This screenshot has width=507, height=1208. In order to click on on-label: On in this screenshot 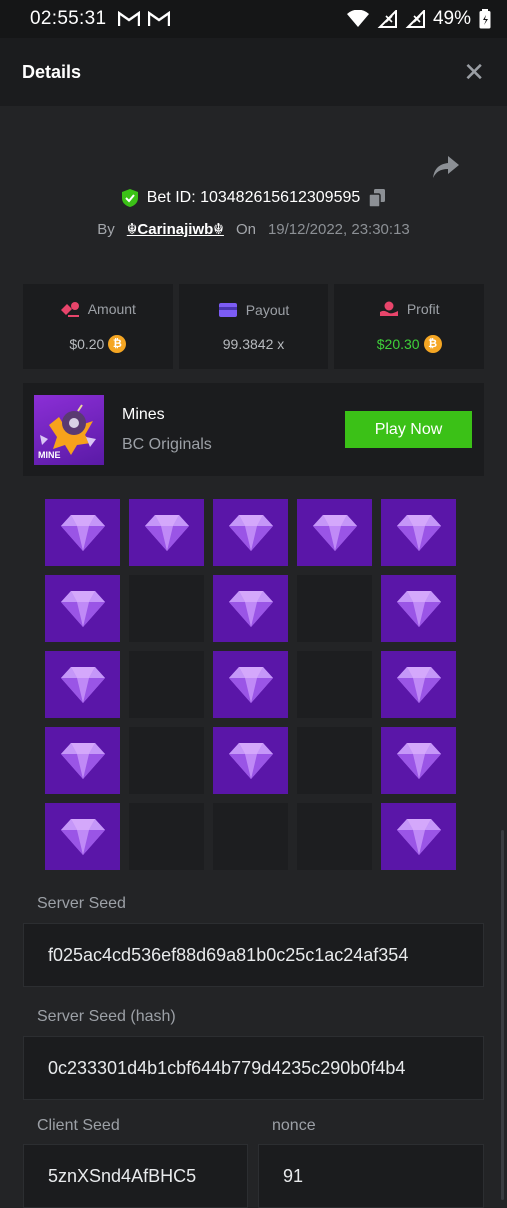, I will do `click(245, 229)`.